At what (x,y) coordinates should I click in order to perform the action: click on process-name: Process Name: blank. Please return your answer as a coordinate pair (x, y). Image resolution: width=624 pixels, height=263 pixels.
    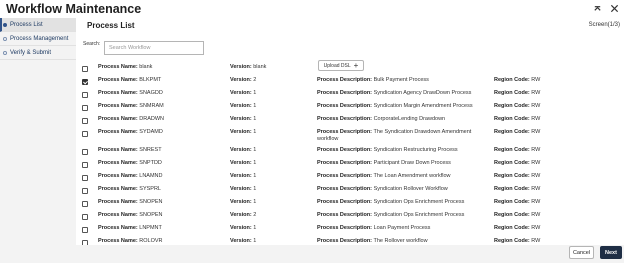
    Looking at the image, I should click on (125, 67).